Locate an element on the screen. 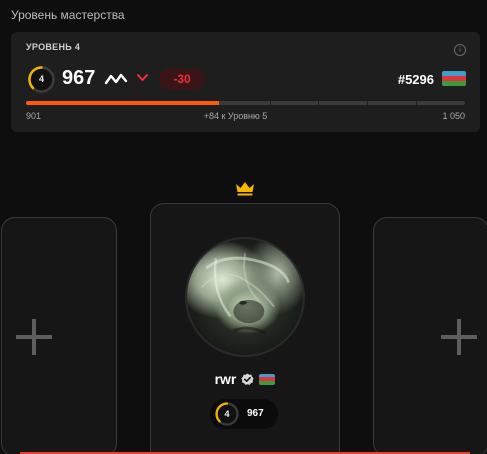  verified-badge-icon is located at coordinates (247, 379).